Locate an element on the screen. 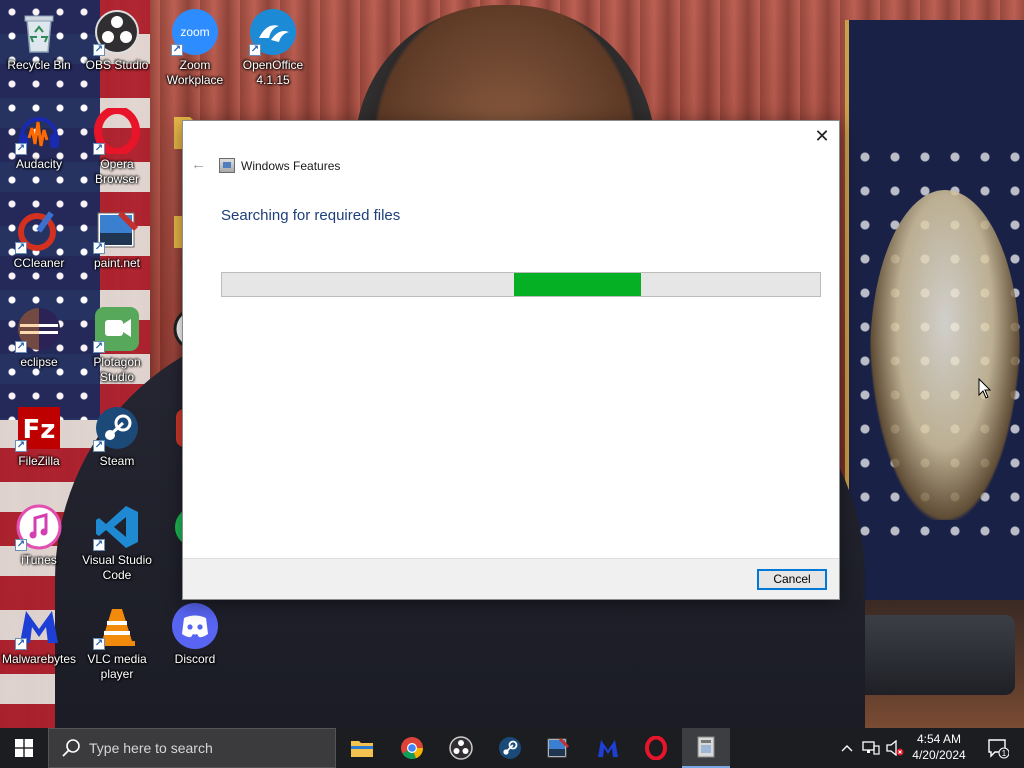 The height and width of the screenshot is (768, 1024). clock-date: 4/20/2024 is located at coordinates (939, 755).